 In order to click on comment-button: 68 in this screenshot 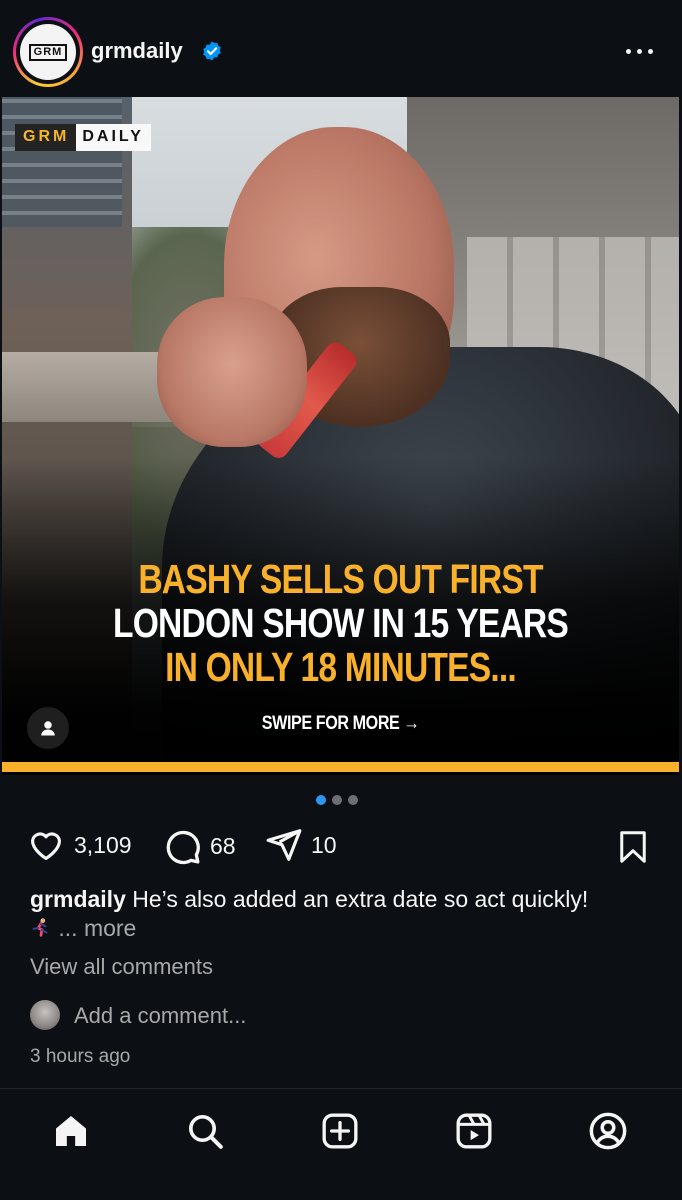, I will do `click(199, 846)`.